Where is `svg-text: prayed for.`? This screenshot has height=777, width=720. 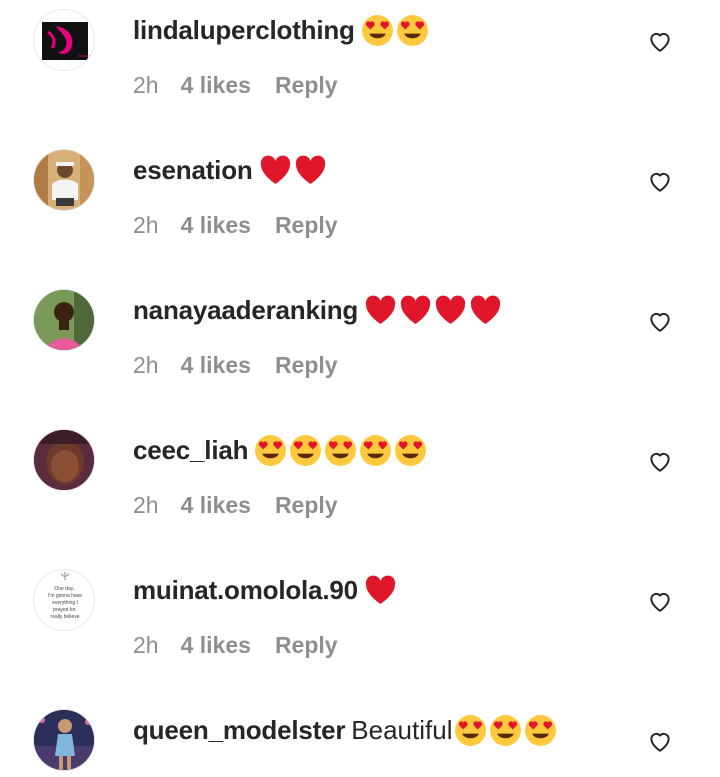
svg-text: prayed for. is located at coordinates (65, 610).